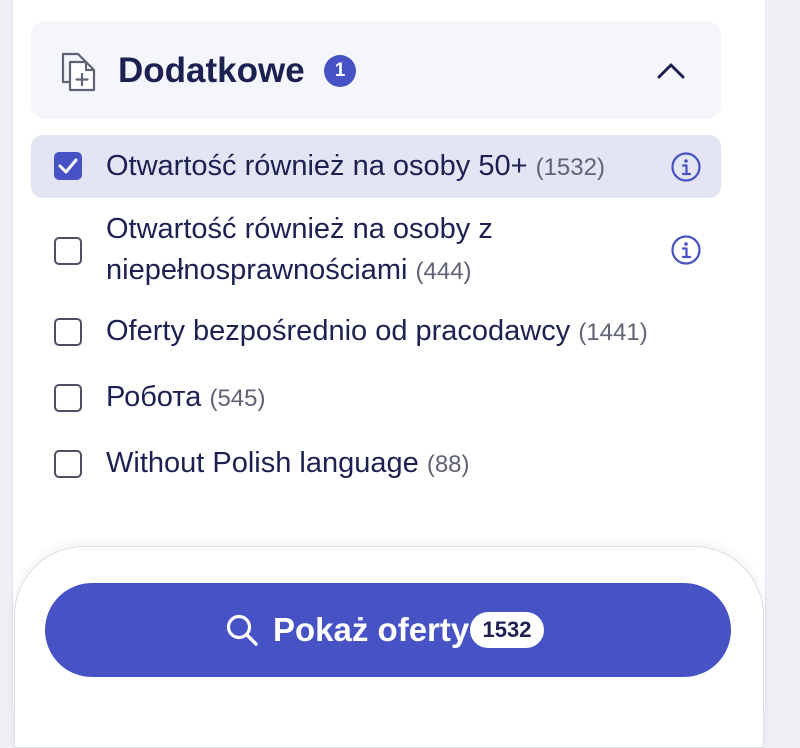 This screenshot has width=800, height=748. Describe the element at coordinates (288, 463) in the screenshot. I see `option-label-without-polish: Without Polish language (88)` at that location.